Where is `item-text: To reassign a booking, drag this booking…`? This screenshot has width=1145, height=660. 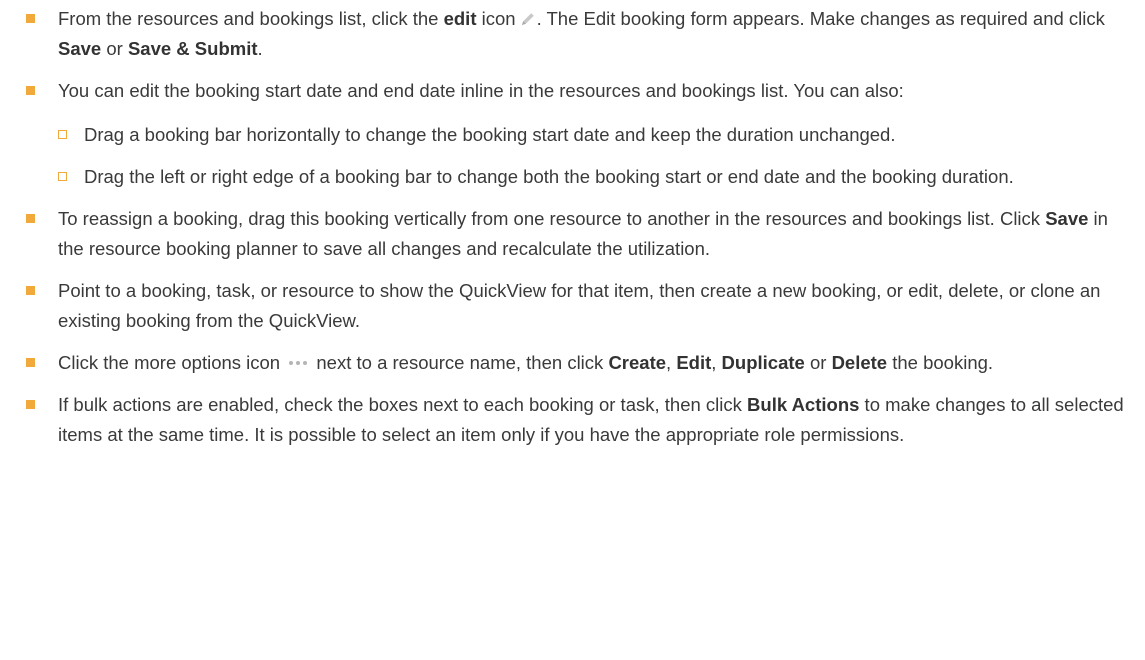 item-text: To reassign a booking, drag this booking… is located at coordinates (552, 218).